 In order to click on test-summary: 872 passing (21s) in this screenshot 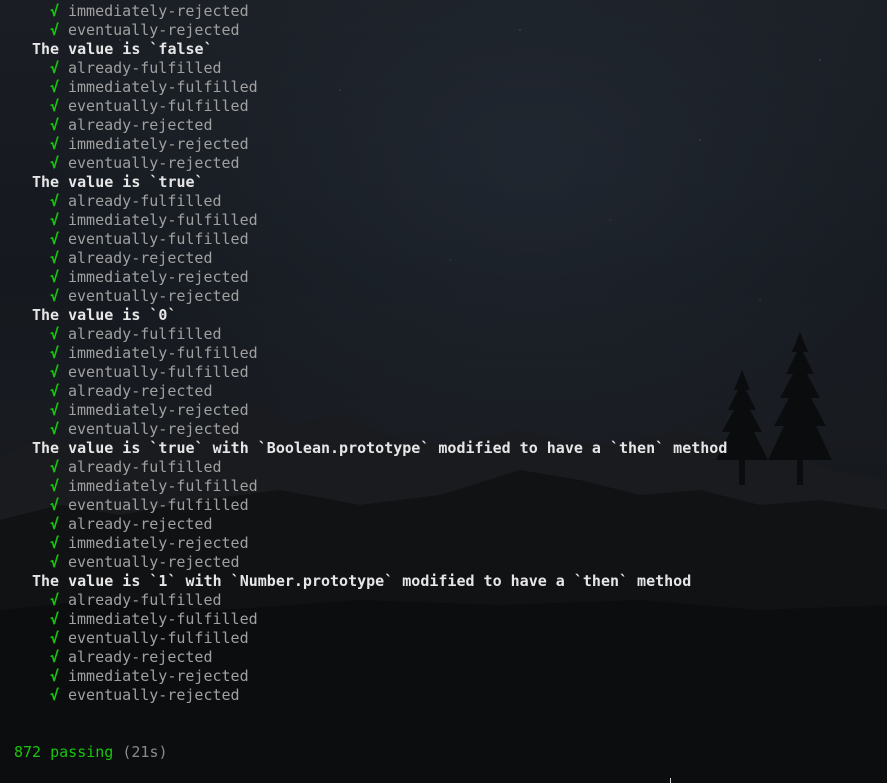, I will do `click(91, 752)`.